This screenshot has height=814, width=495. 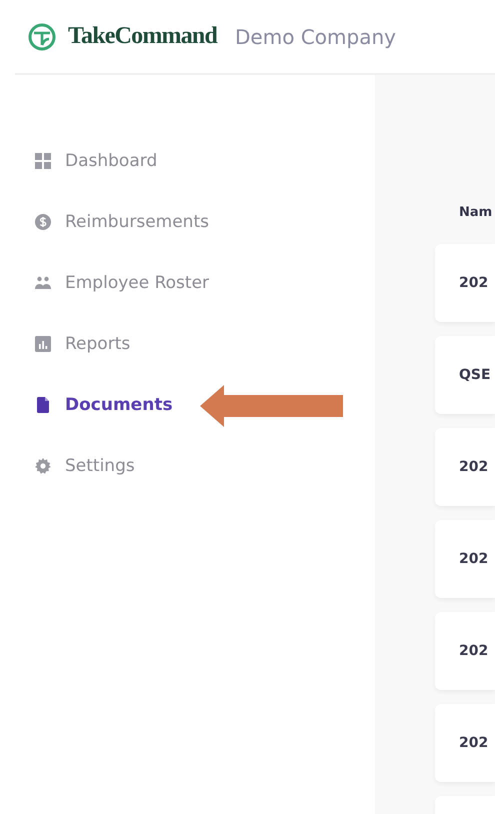 What do you see at coordinates (271, 406) in the screenshot?
I see `arrow-icon` at bounding box center [271, 406].